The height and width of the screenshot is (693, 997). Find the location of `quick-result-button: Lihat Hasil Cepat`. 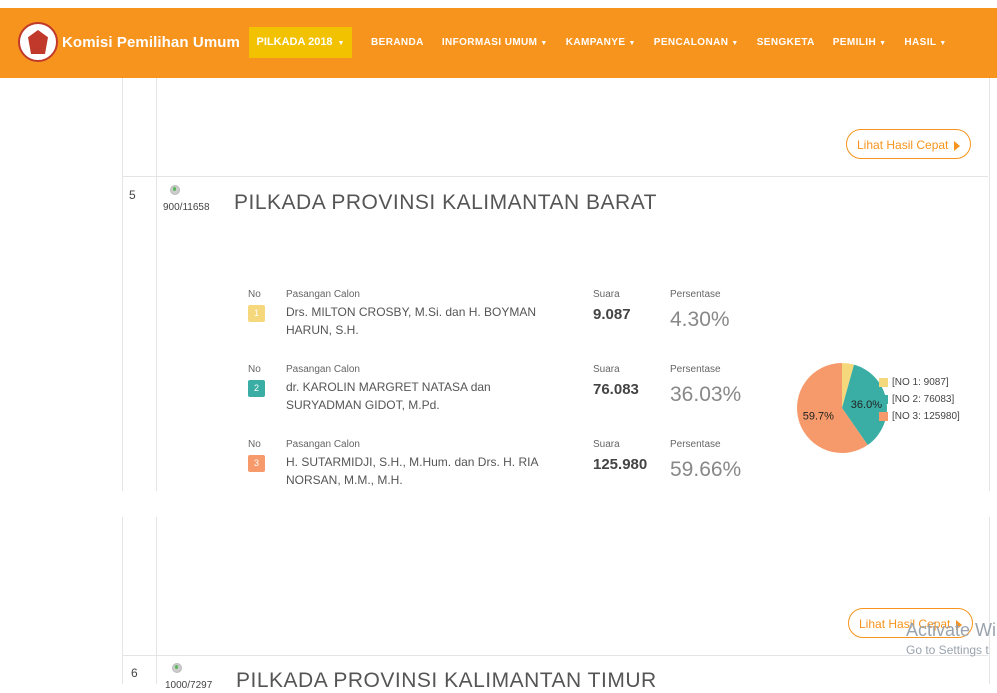

quick-result-button: Lihat Hasil Cepat is located at coordinates (909, 144).